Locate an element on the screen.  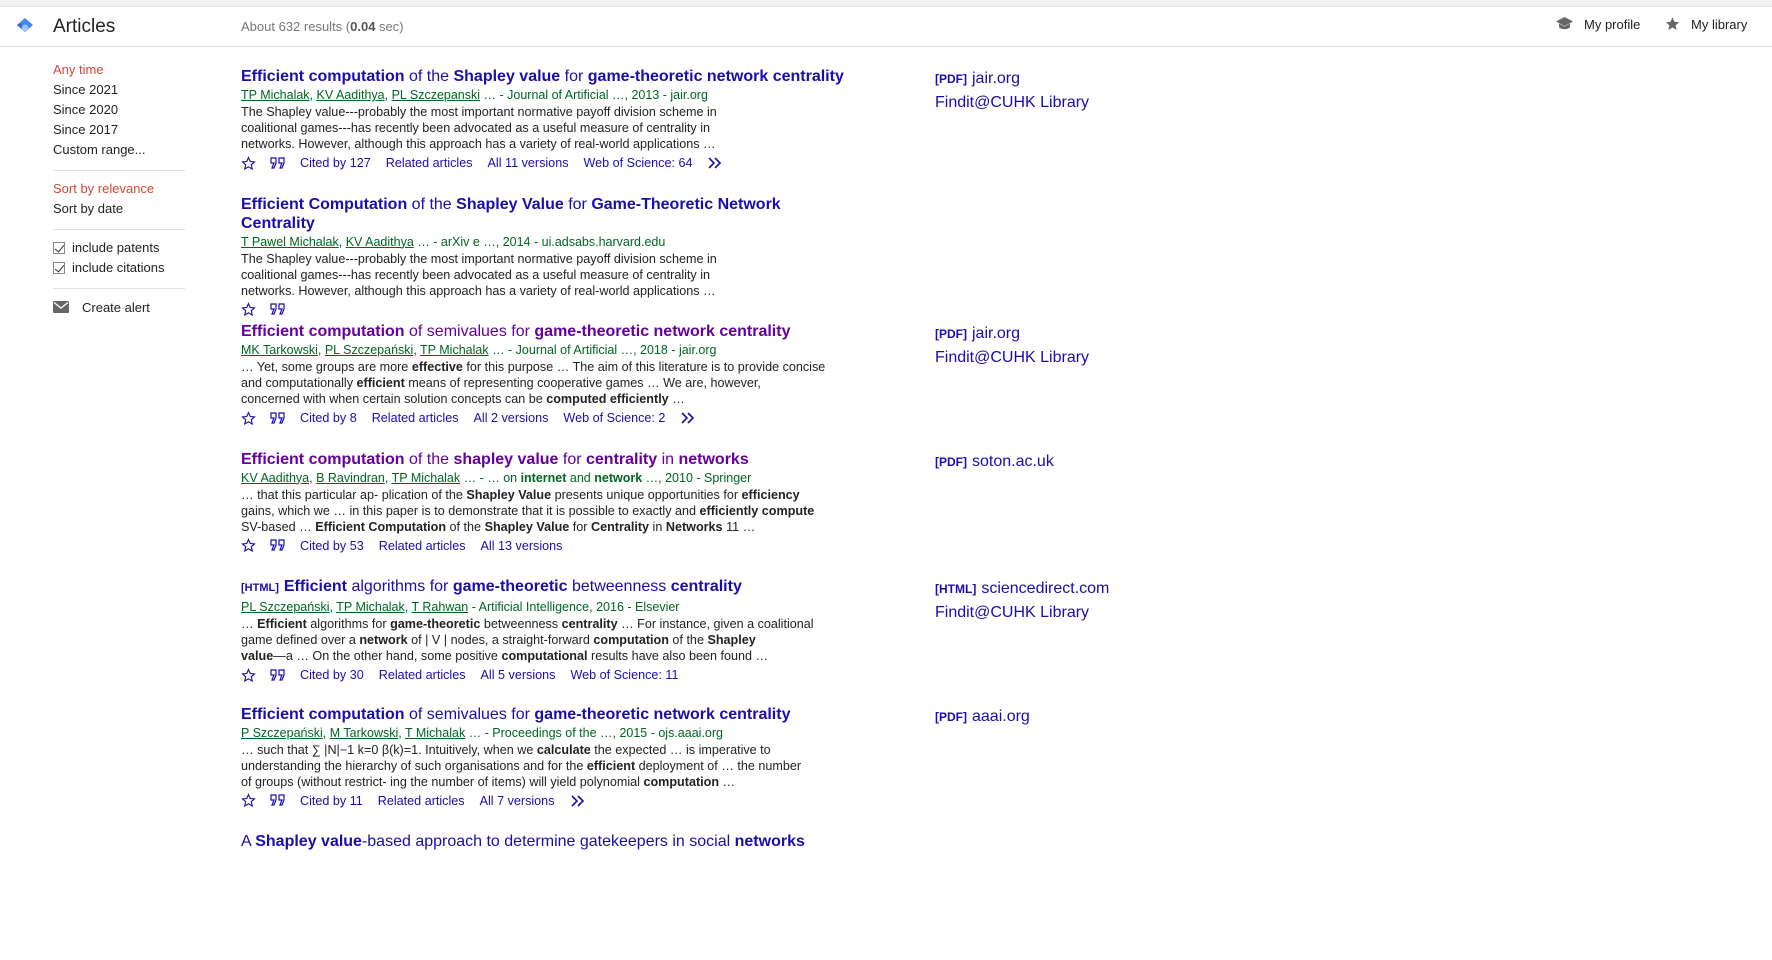
result-actions is located at coordinates (543, 310).